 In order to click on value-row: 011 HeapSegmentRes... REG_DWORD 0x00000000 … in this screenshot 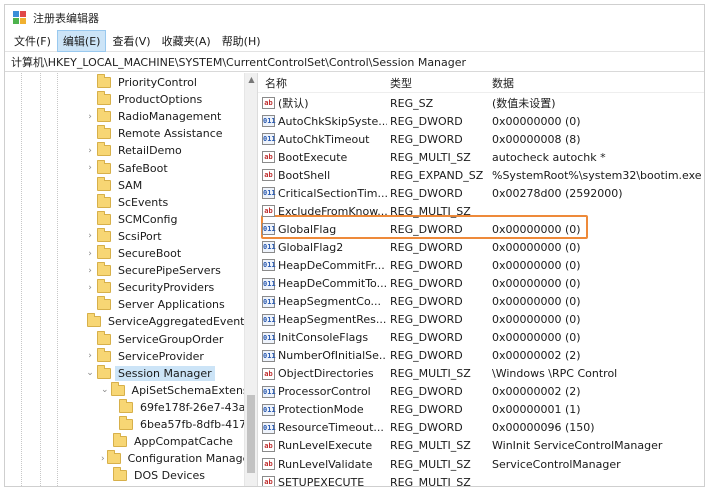, I will do `click(481, 320)`.